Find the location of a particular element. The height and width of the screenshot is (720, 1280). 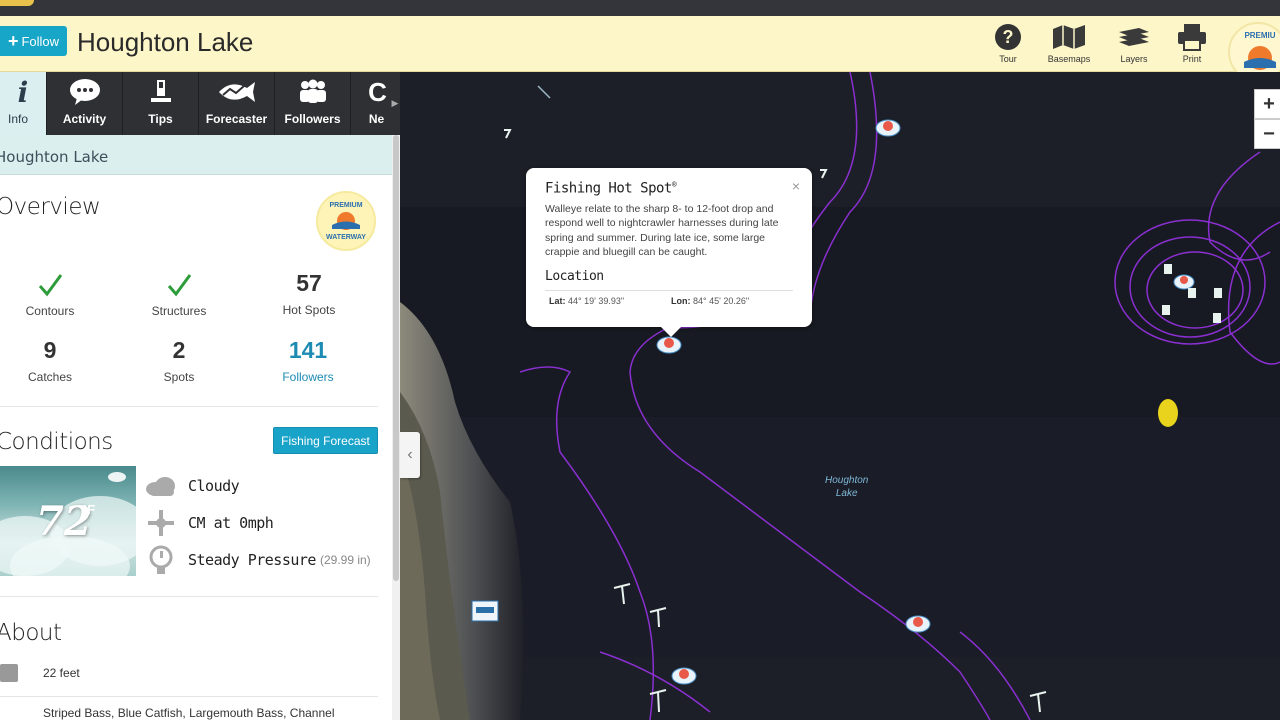

stat-value: 141 is located at coordinates (308, 350).